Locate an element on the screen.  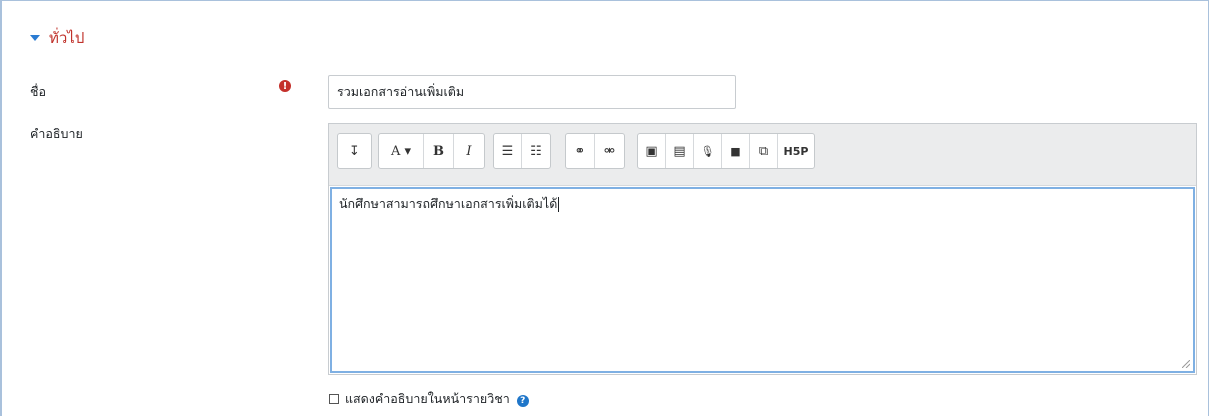
show-description-row: แสดงคำอธิบายในหน้ารายวิชา ? is located at coordinates (429, 399).